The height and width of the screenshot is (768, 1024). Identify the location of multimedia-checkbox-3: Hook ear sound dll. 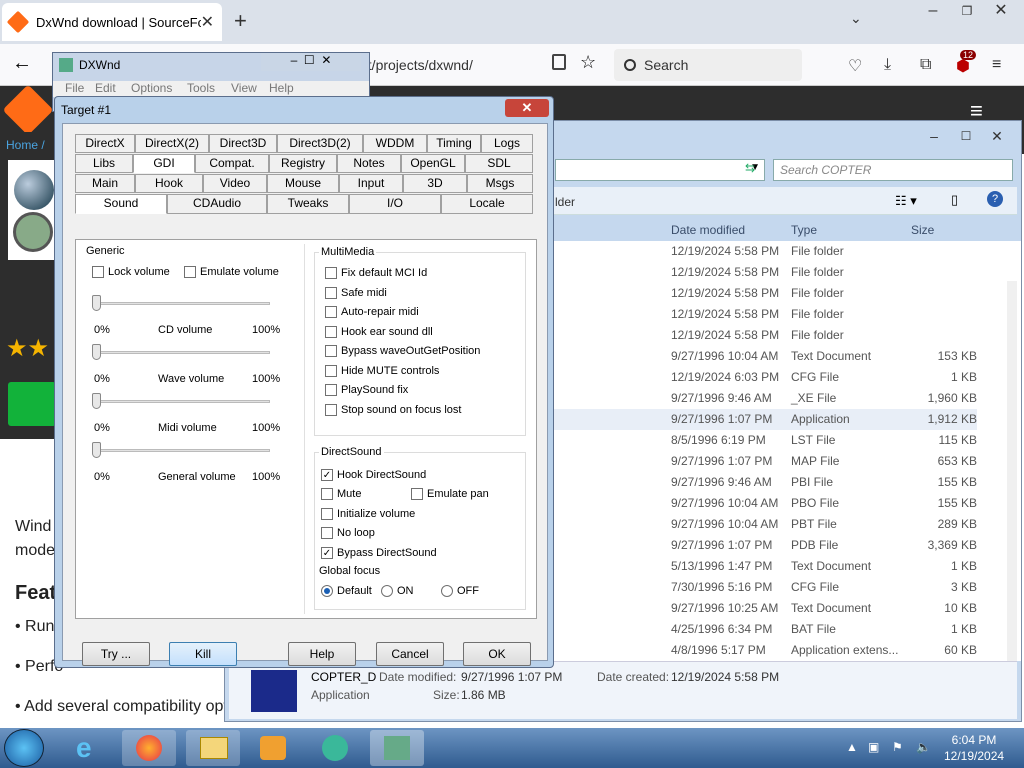
(379, 331).